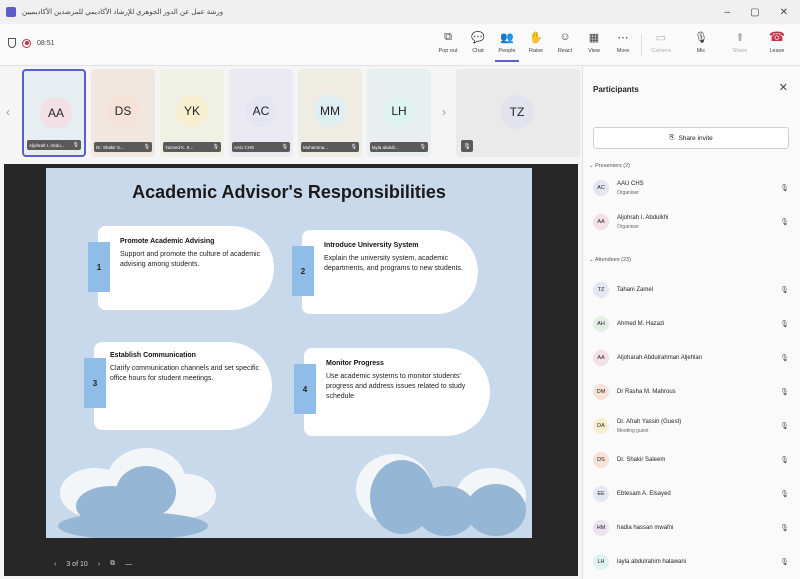 The image size is (800, 579). What do you see at coordinates (661, 51) in the screenshot?
I see `camera-label: Camera` at bounding box center [661, 51].